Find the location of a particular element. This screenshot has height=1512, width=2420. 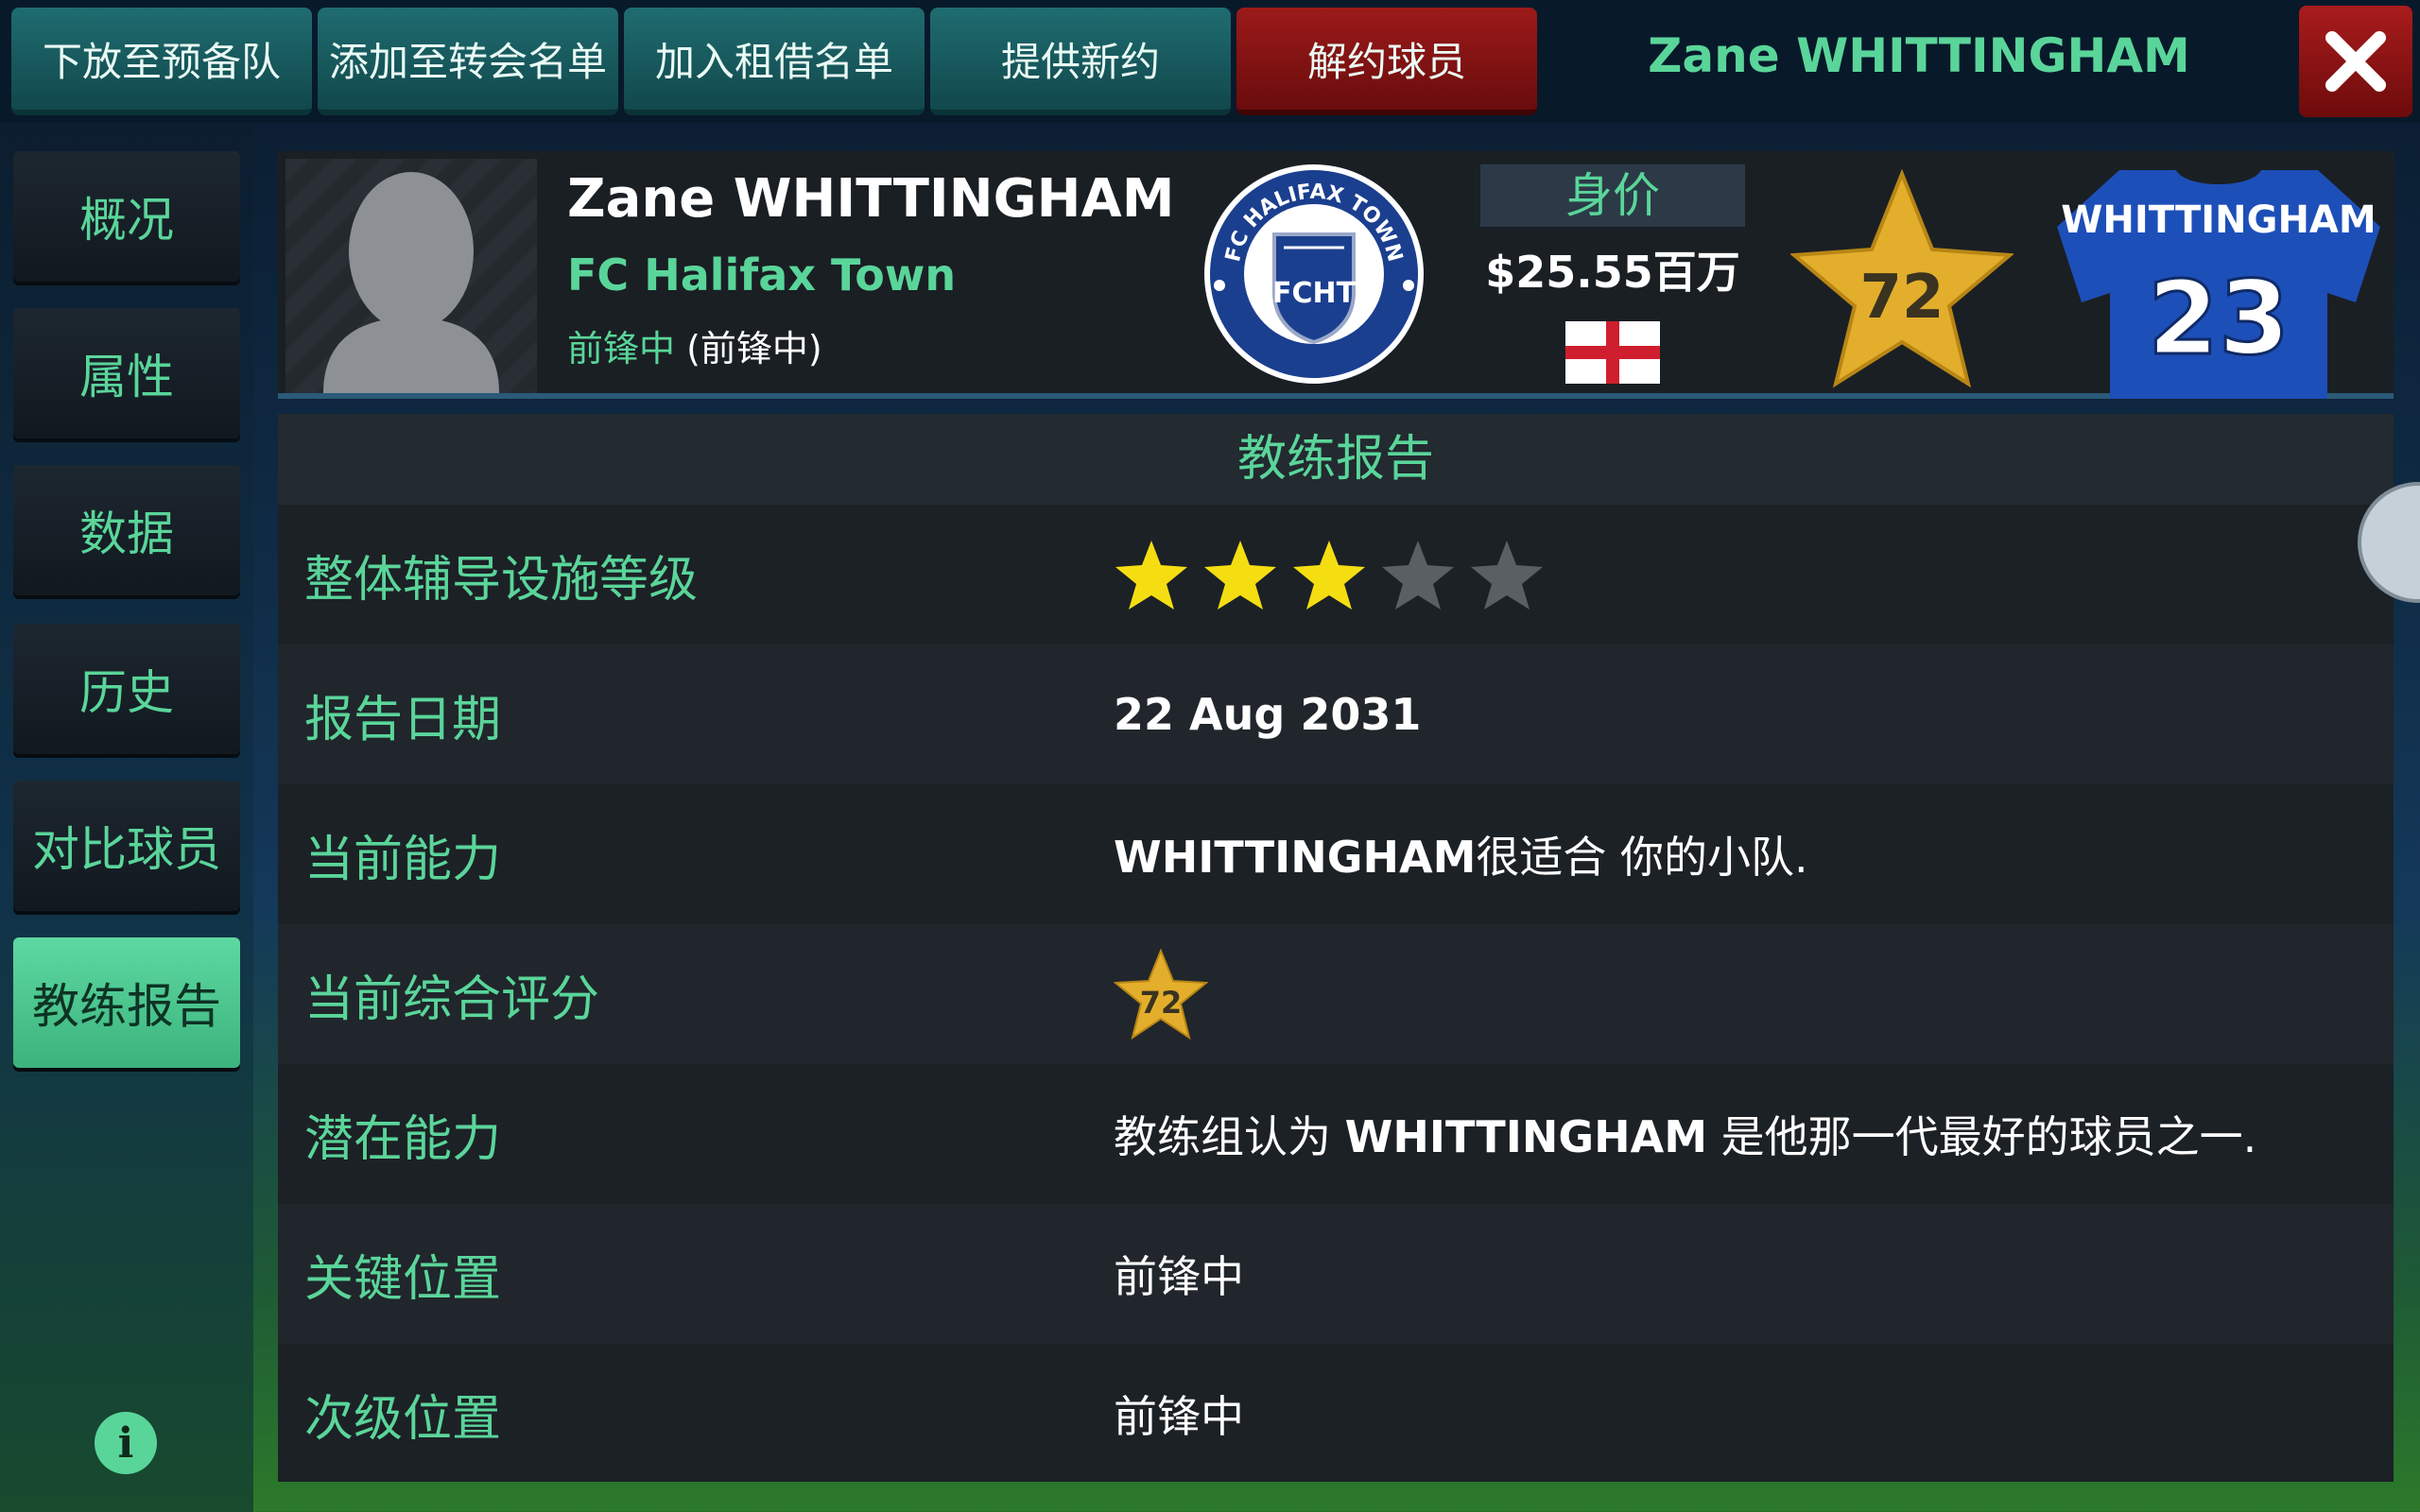

player-avatar is located at coordinates (411, 276).